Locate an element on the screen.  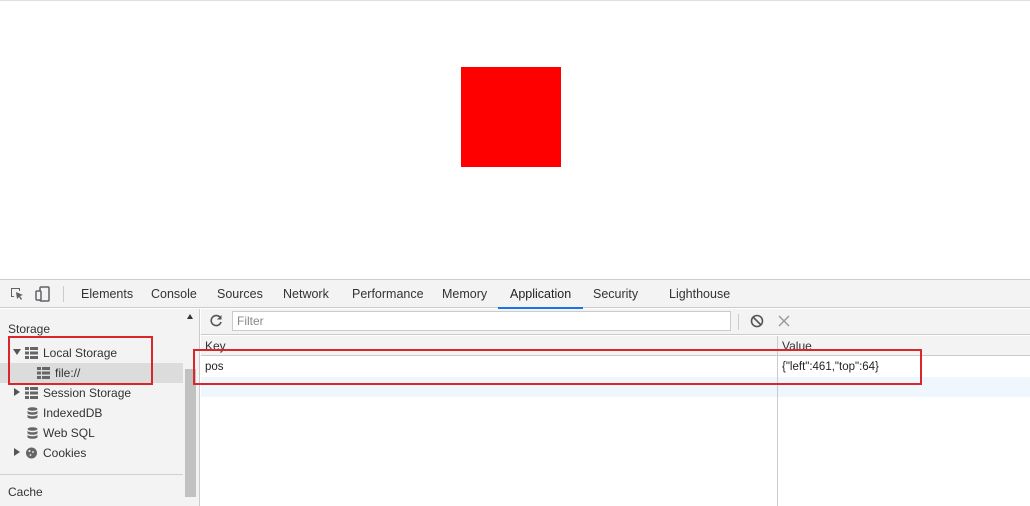
row-value: {"left":461,"top":64} is located at coordinates (830, 367).